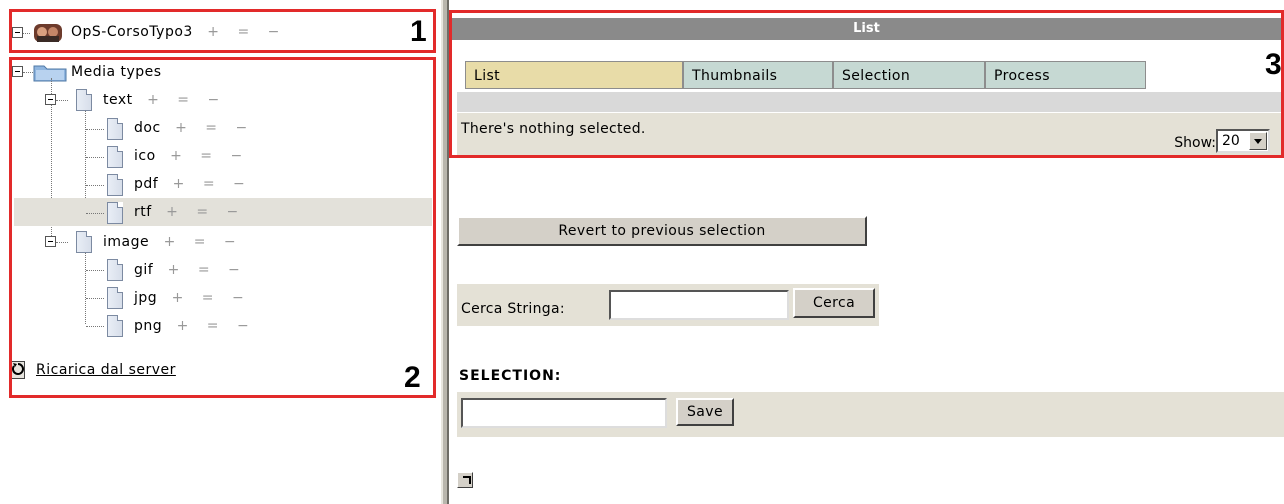 This screenshot has width=1284, height=504. Describe the element at coordinates (513, 309) in the screenshot. I see `search-label: Cerca Stringa:` at that location.